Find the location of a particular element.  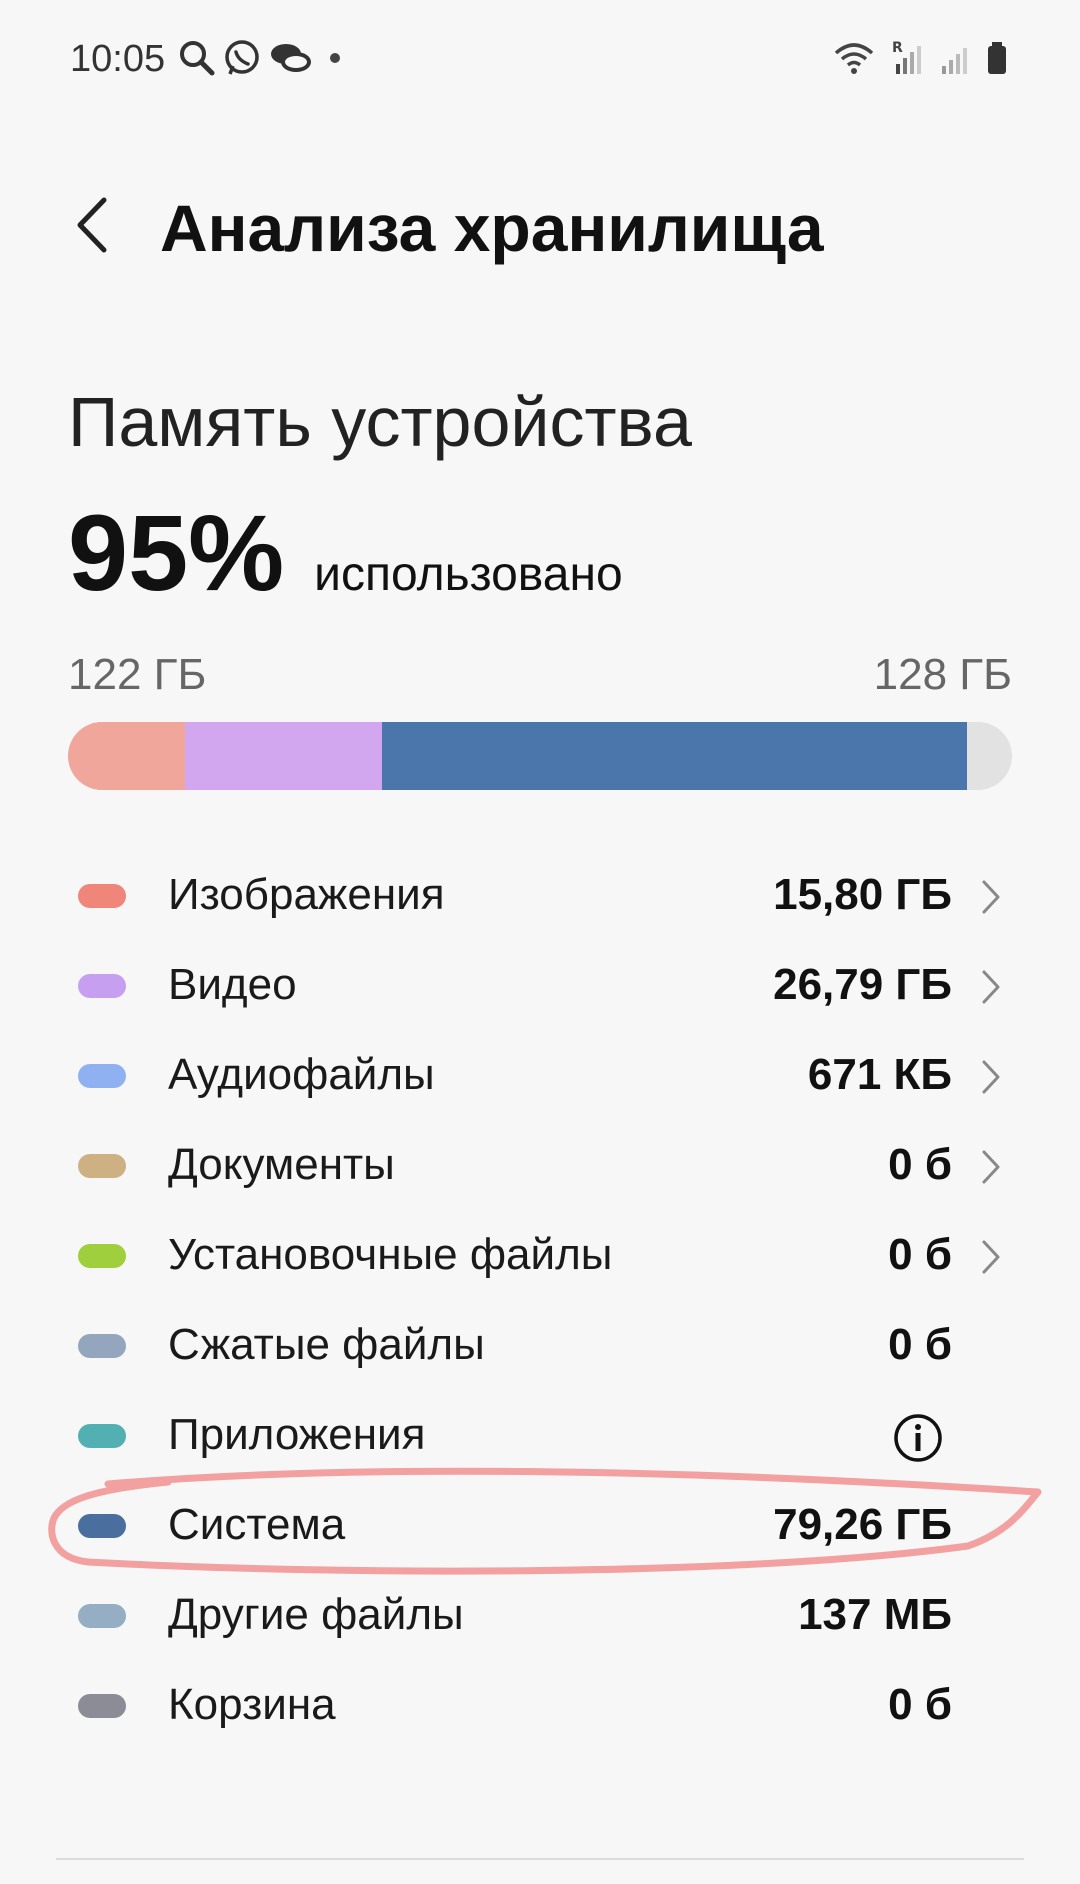

chat-bubbles-icon is located at coordinates (291, 58).